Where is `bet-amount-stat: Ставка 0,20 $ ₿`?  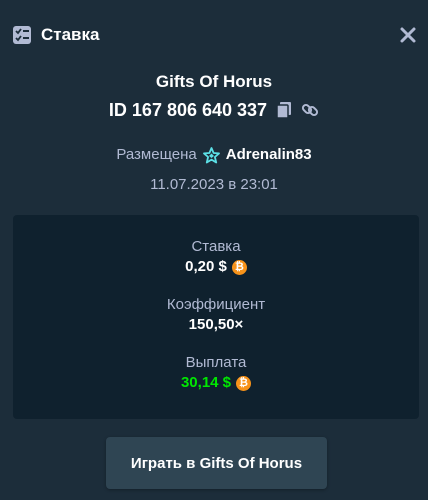 bet-amount-stat: Ставка 0,20 $ ₿ is located at coordinates (216, 257).